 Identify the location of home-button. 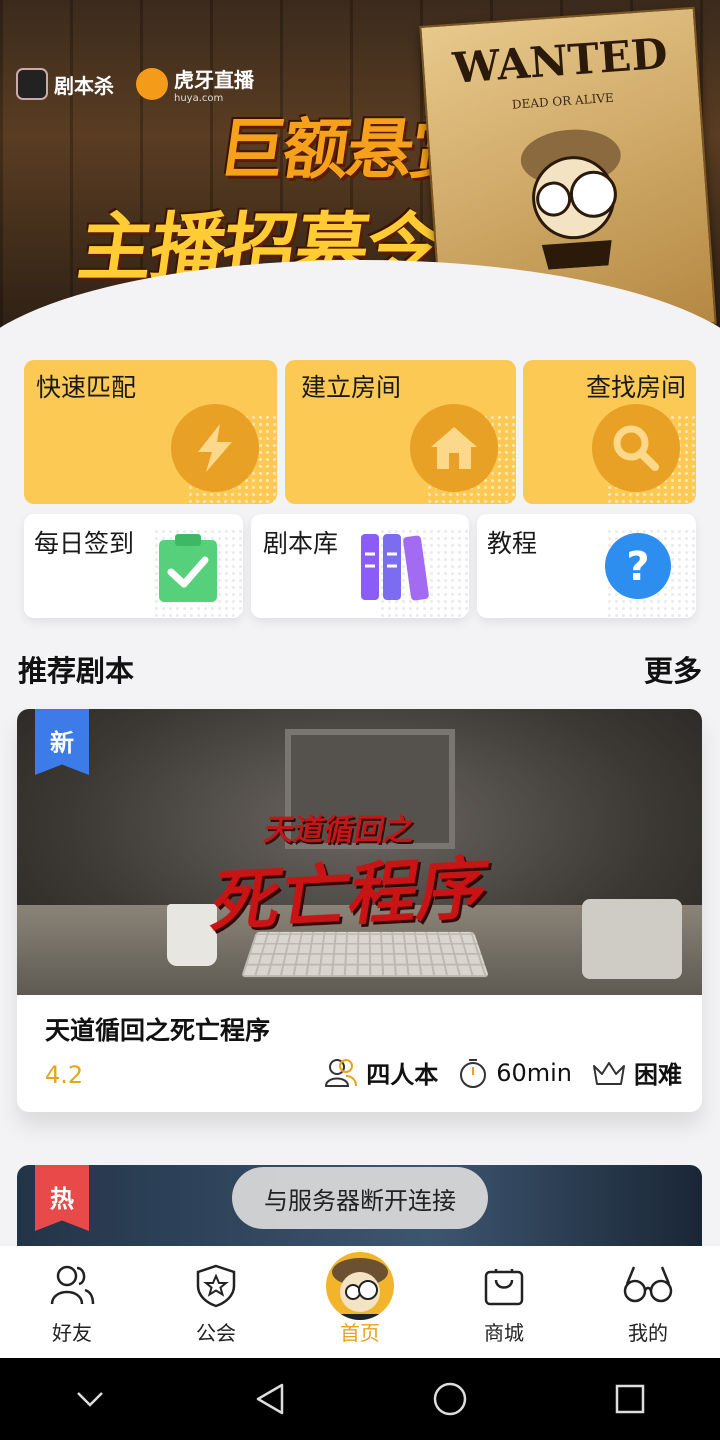
(450, 1399).